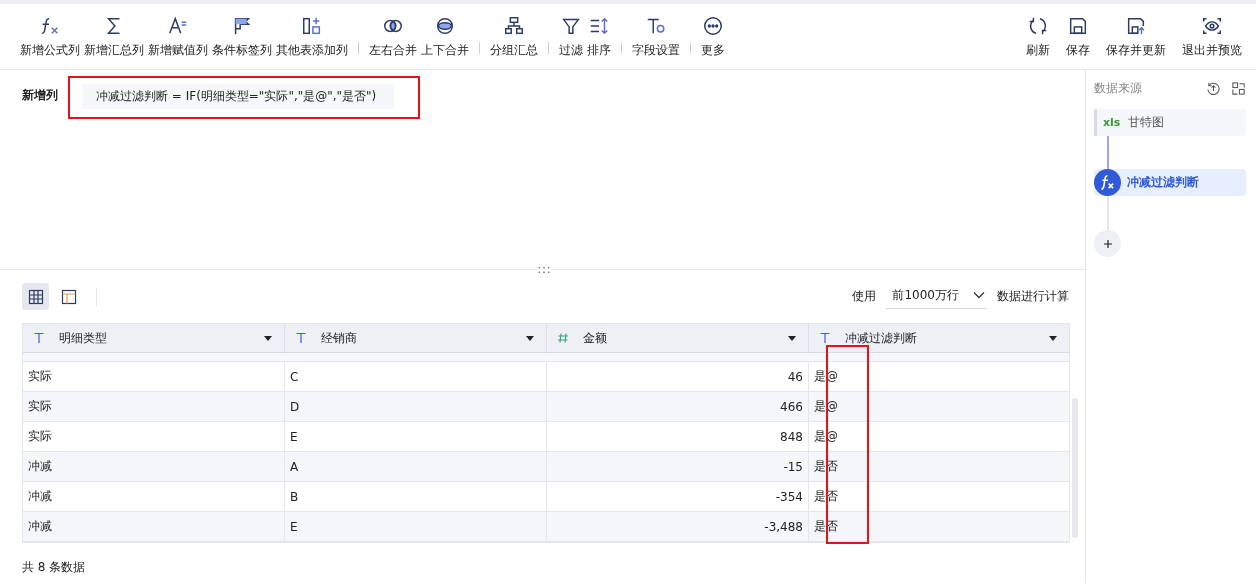 The width and height of the screenshot is (1256, 583). I want to click on compute-label: 数据进行计算, so click(1033, 296).